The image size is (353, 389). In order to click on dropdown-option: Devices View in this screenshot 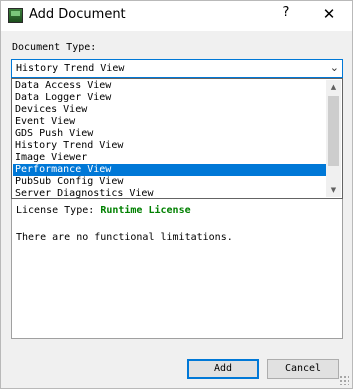, I will do `click(170, 110)`.